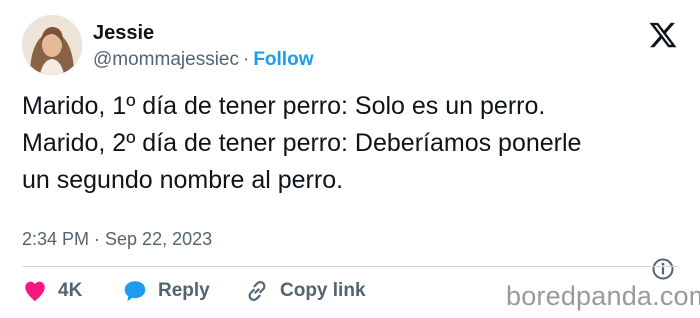  What do you see at coordinates (323, 290) in the screenshot?
I see `copy-link-label: Copy link` at bounding box center [323, 290].